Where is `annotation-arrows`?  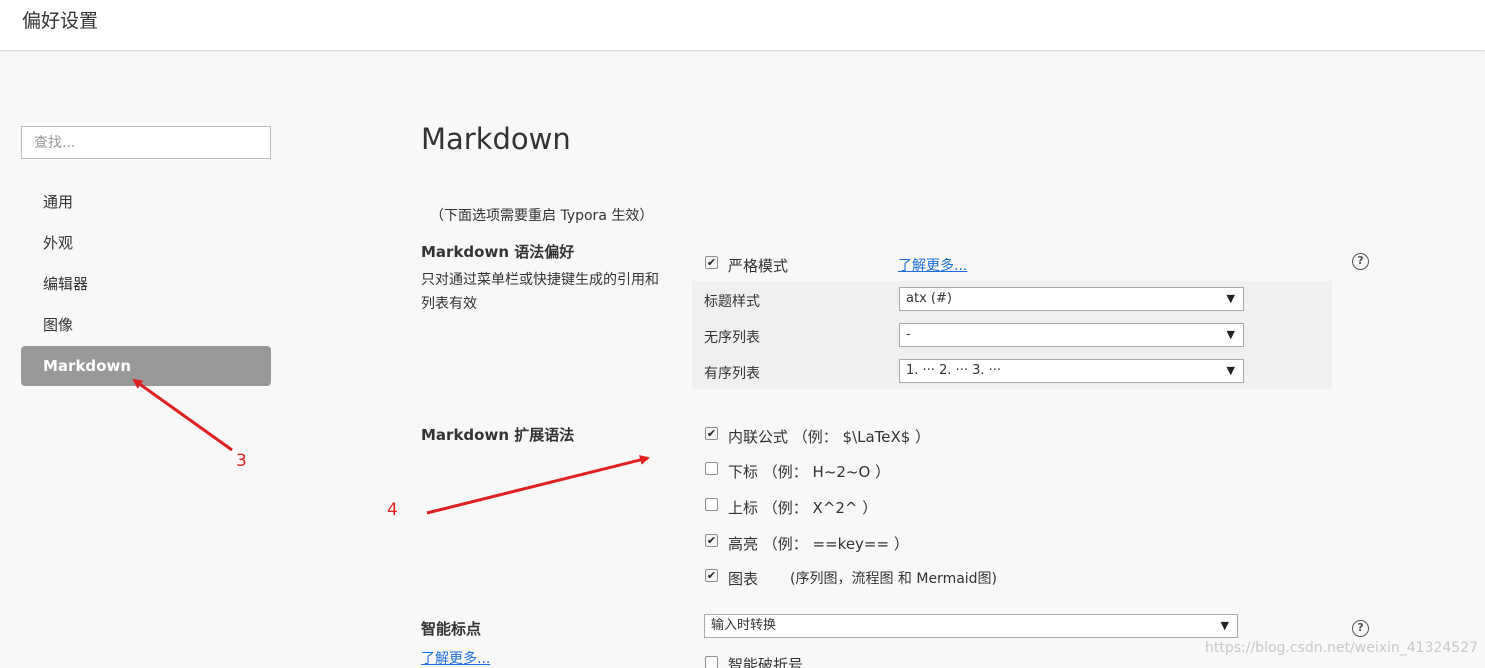 annotation-arrows is located at coordinates (391, 446).